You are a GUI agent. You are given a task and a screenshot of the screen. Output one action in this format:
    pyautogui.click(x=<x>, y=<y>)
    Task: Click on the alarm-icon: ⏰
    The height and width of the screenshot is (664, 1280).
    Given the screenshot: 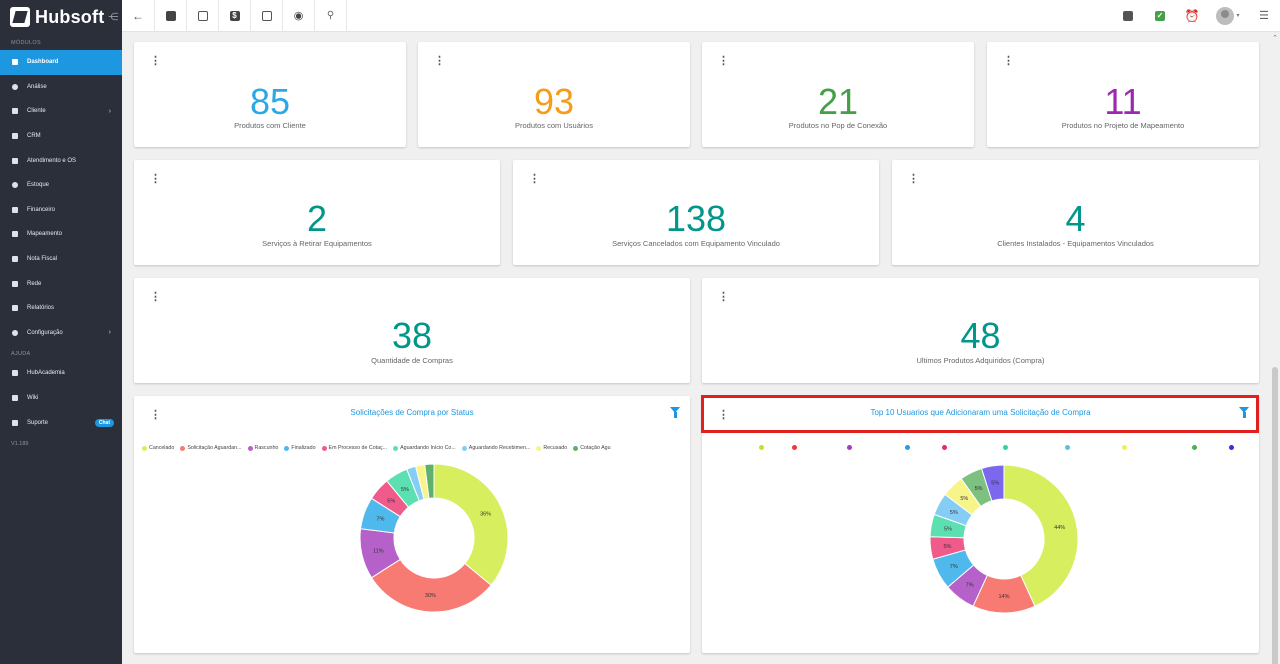 What is the action you would take?
    pyautogui.click(x=1192, y=15)
    